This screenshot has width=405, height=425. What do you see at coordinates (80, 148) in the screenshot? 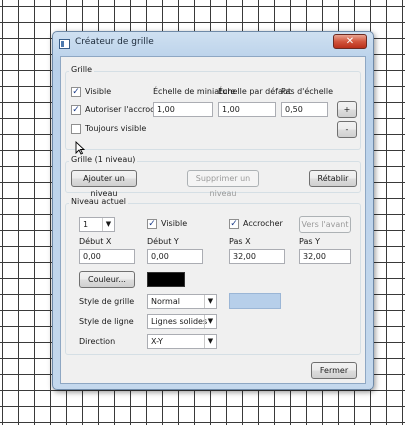
I see `cursor-arrow-icon` at bounding box center [80, 148].